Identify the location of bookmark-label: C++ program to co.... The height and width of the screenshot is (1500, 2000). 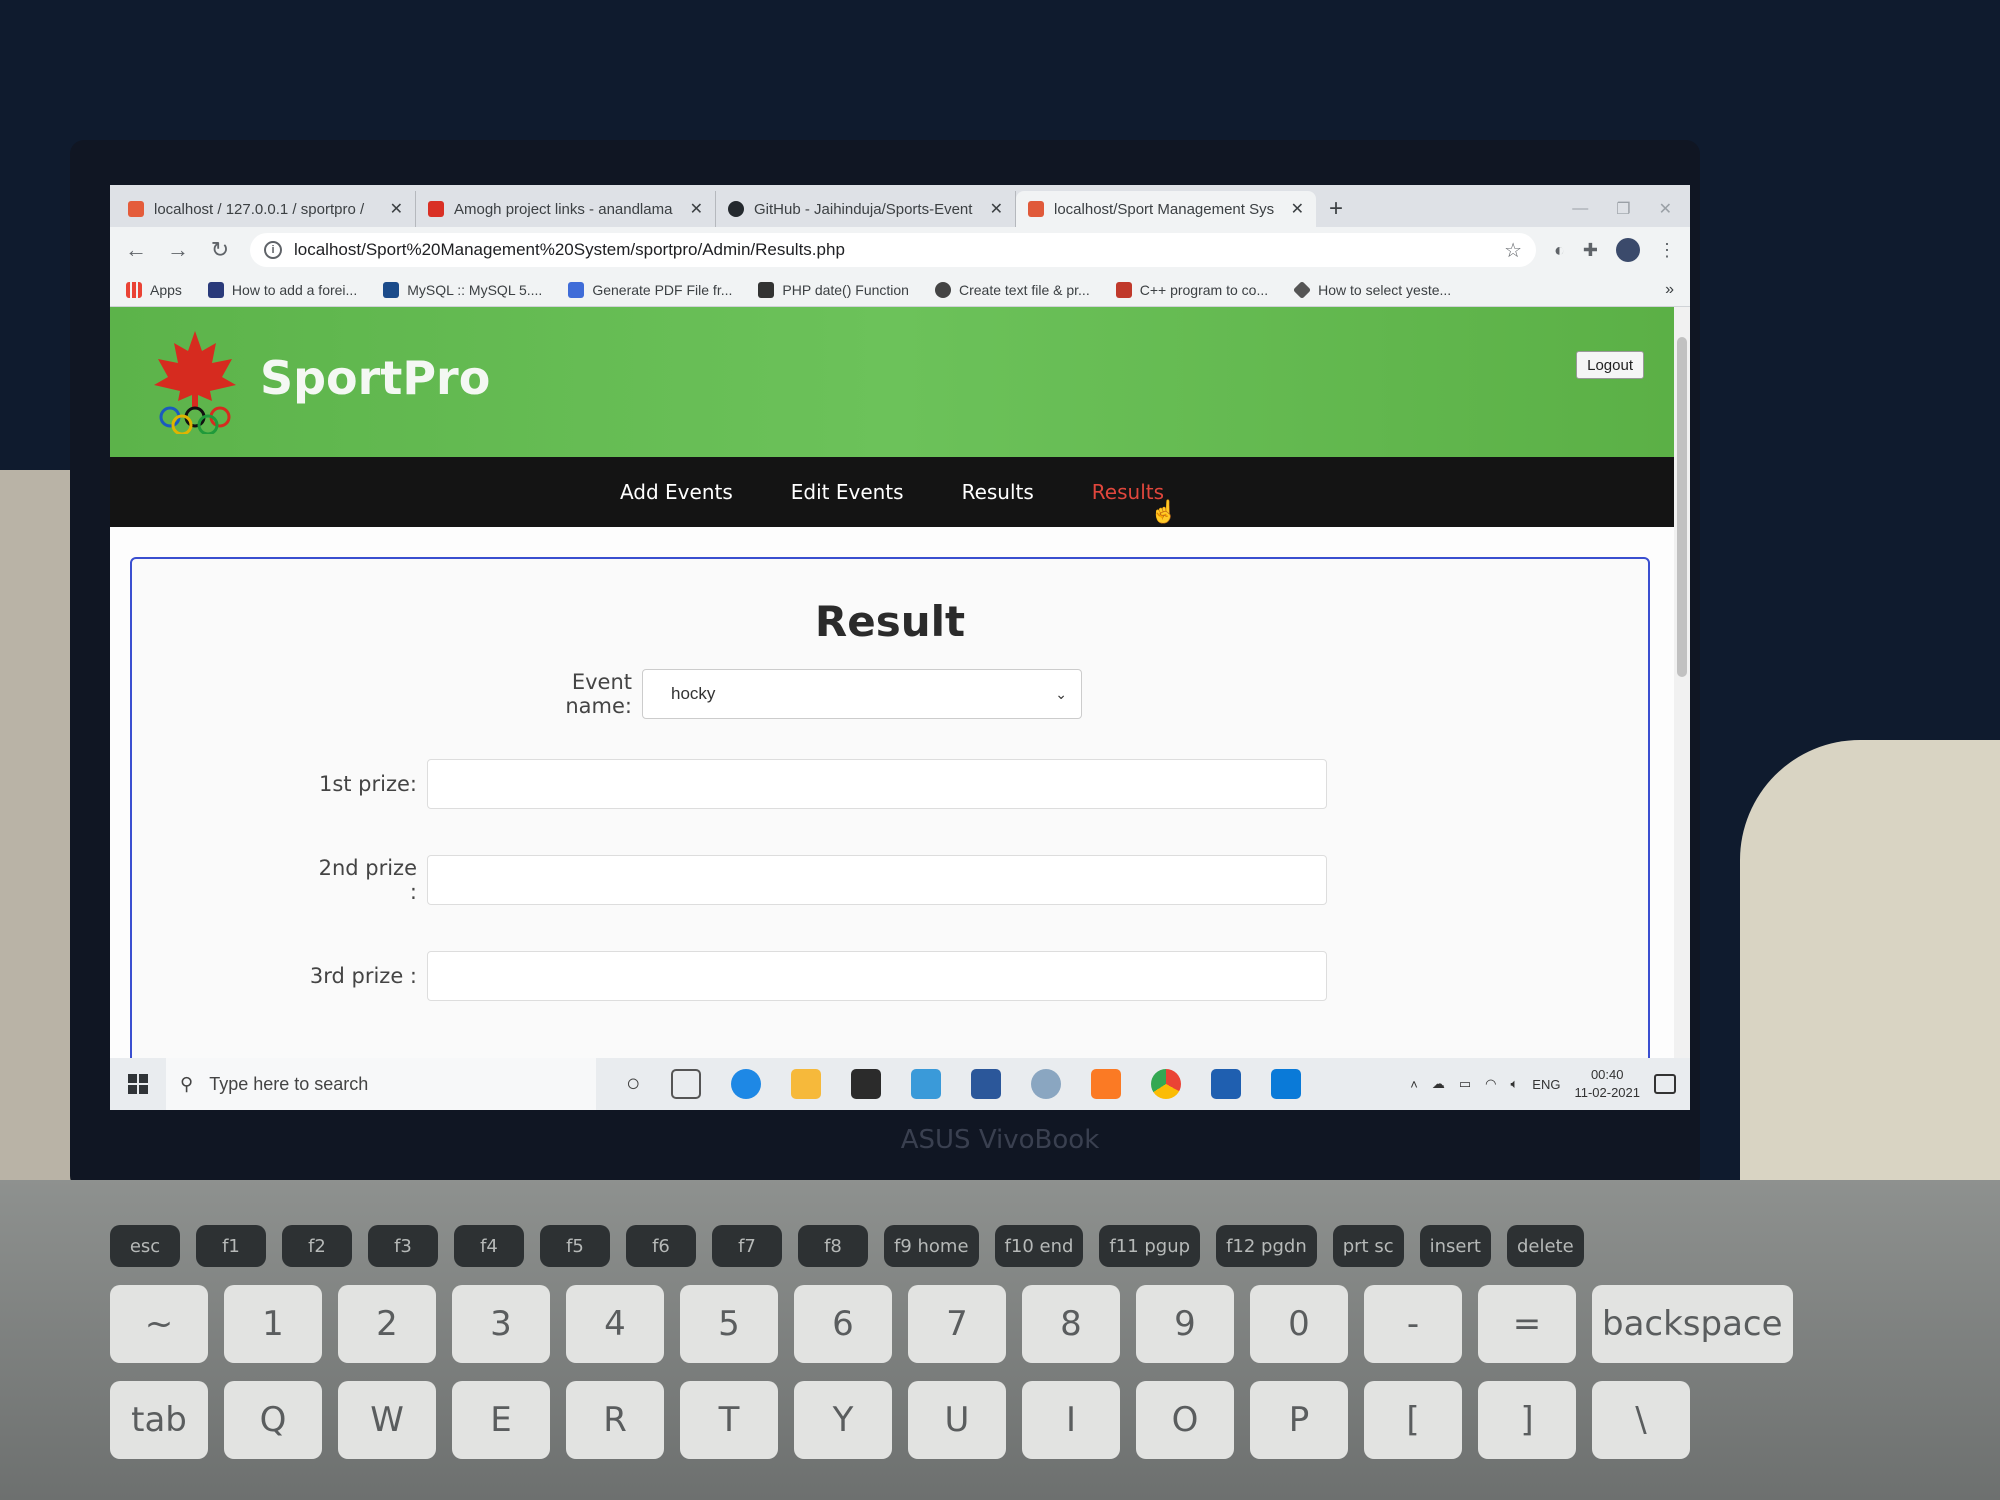
(1204, 289).